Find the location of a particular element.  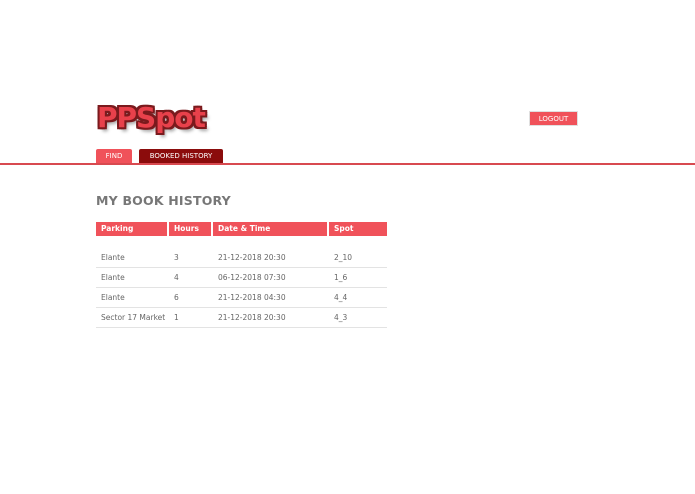

cell-spot: 4_4 is located at coordinates (341, 297).